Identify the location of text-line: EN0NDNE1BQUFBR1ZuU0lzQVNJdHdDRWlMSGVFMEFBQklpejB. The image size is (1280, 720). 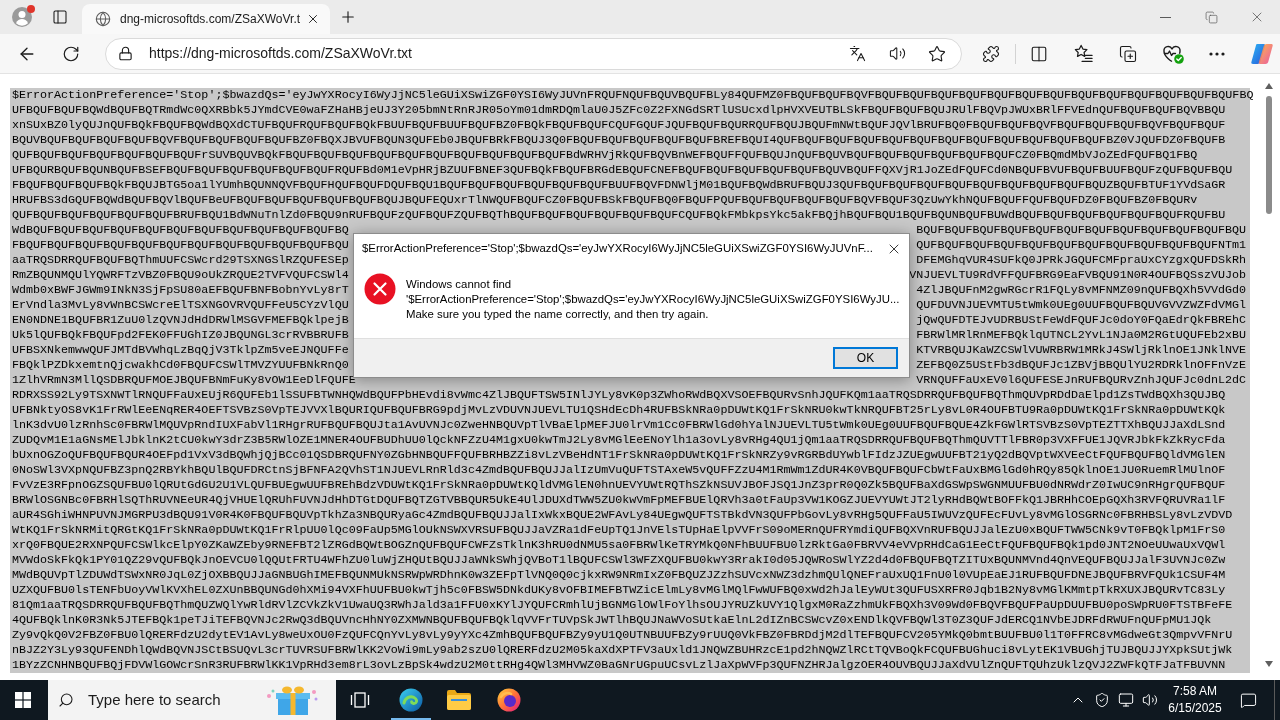
(180, 320).